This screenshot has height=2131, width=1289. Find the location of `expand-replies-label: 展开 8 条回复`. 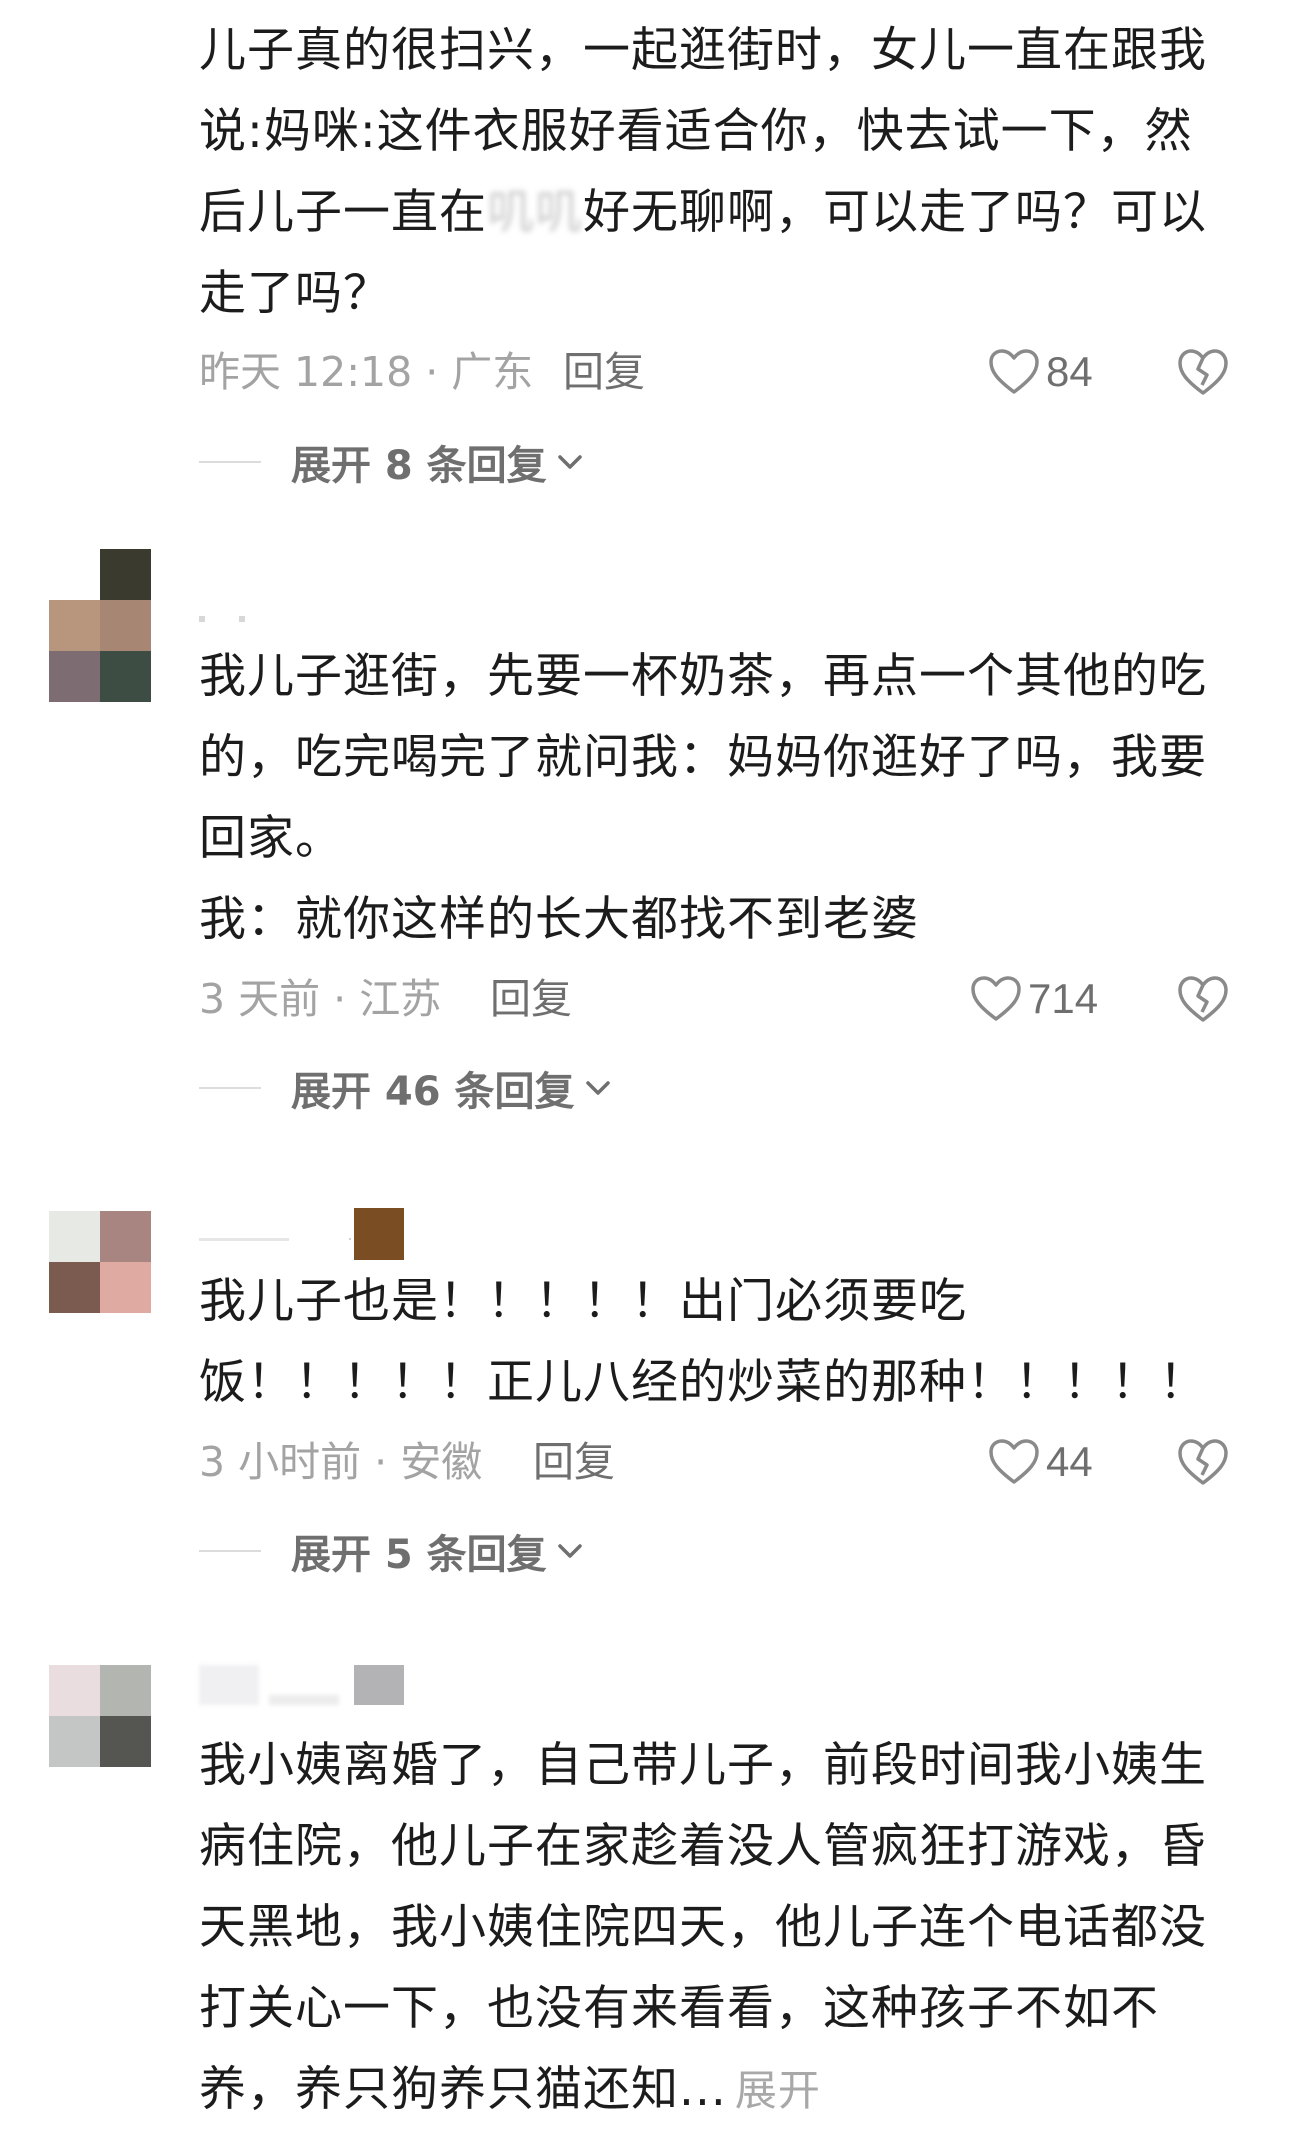

expand-replies-label: 展开 8 条回复 is located at coordinates (419, 466).